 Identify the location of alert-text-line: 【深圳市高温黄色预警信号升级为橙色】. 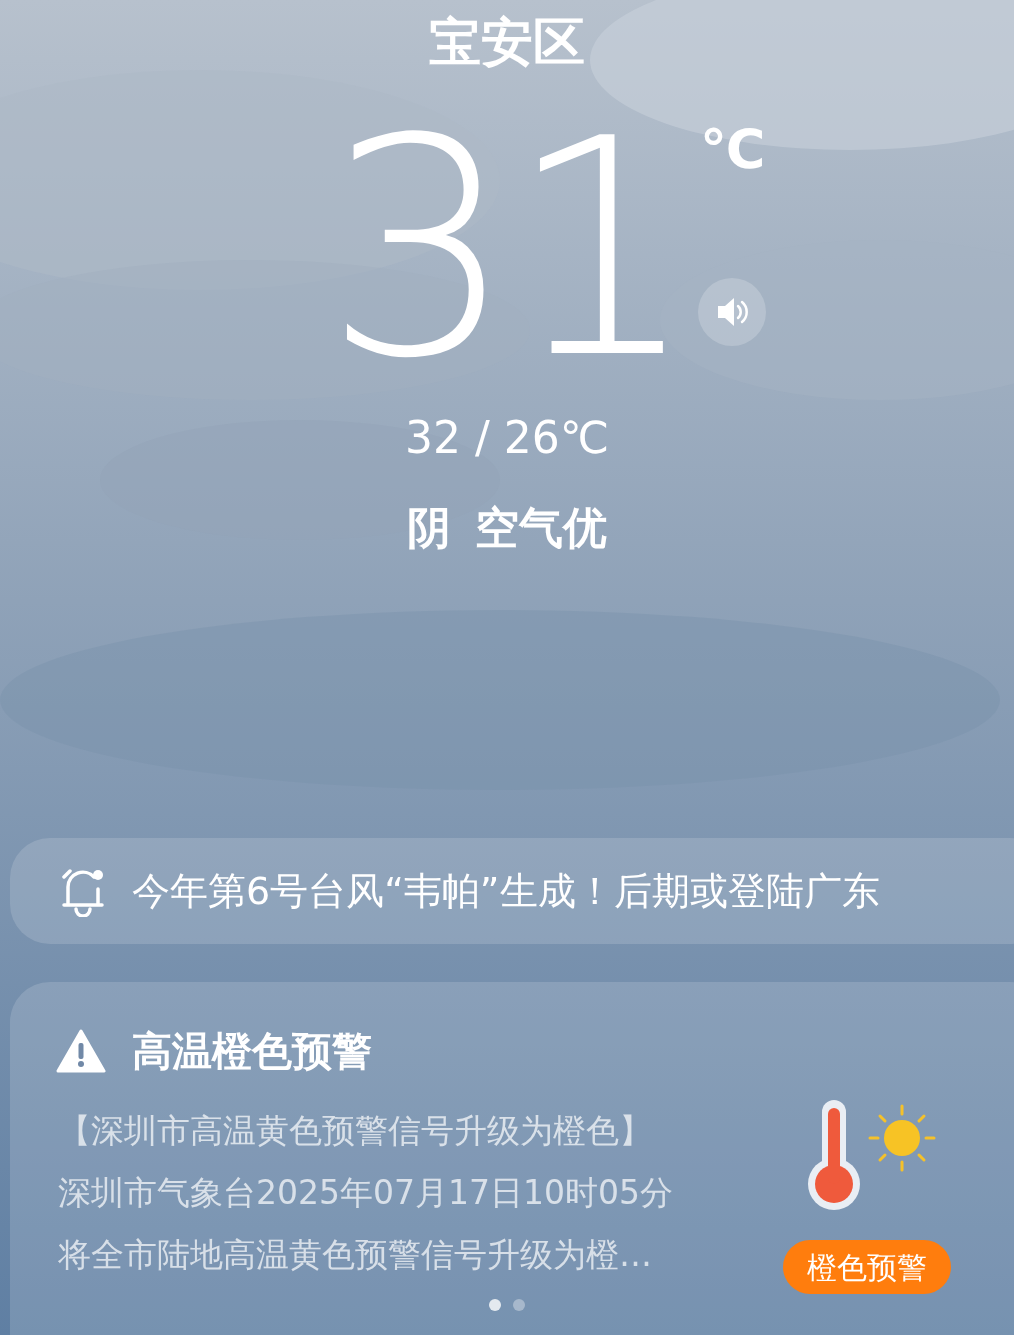
(355, 1131).